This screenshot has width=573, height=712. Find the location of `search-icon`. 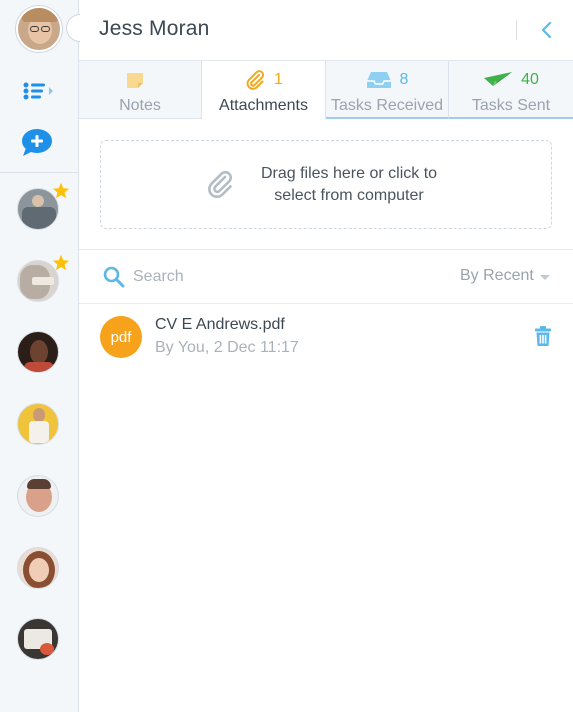

search-icon is located at coordinates (114, 277).